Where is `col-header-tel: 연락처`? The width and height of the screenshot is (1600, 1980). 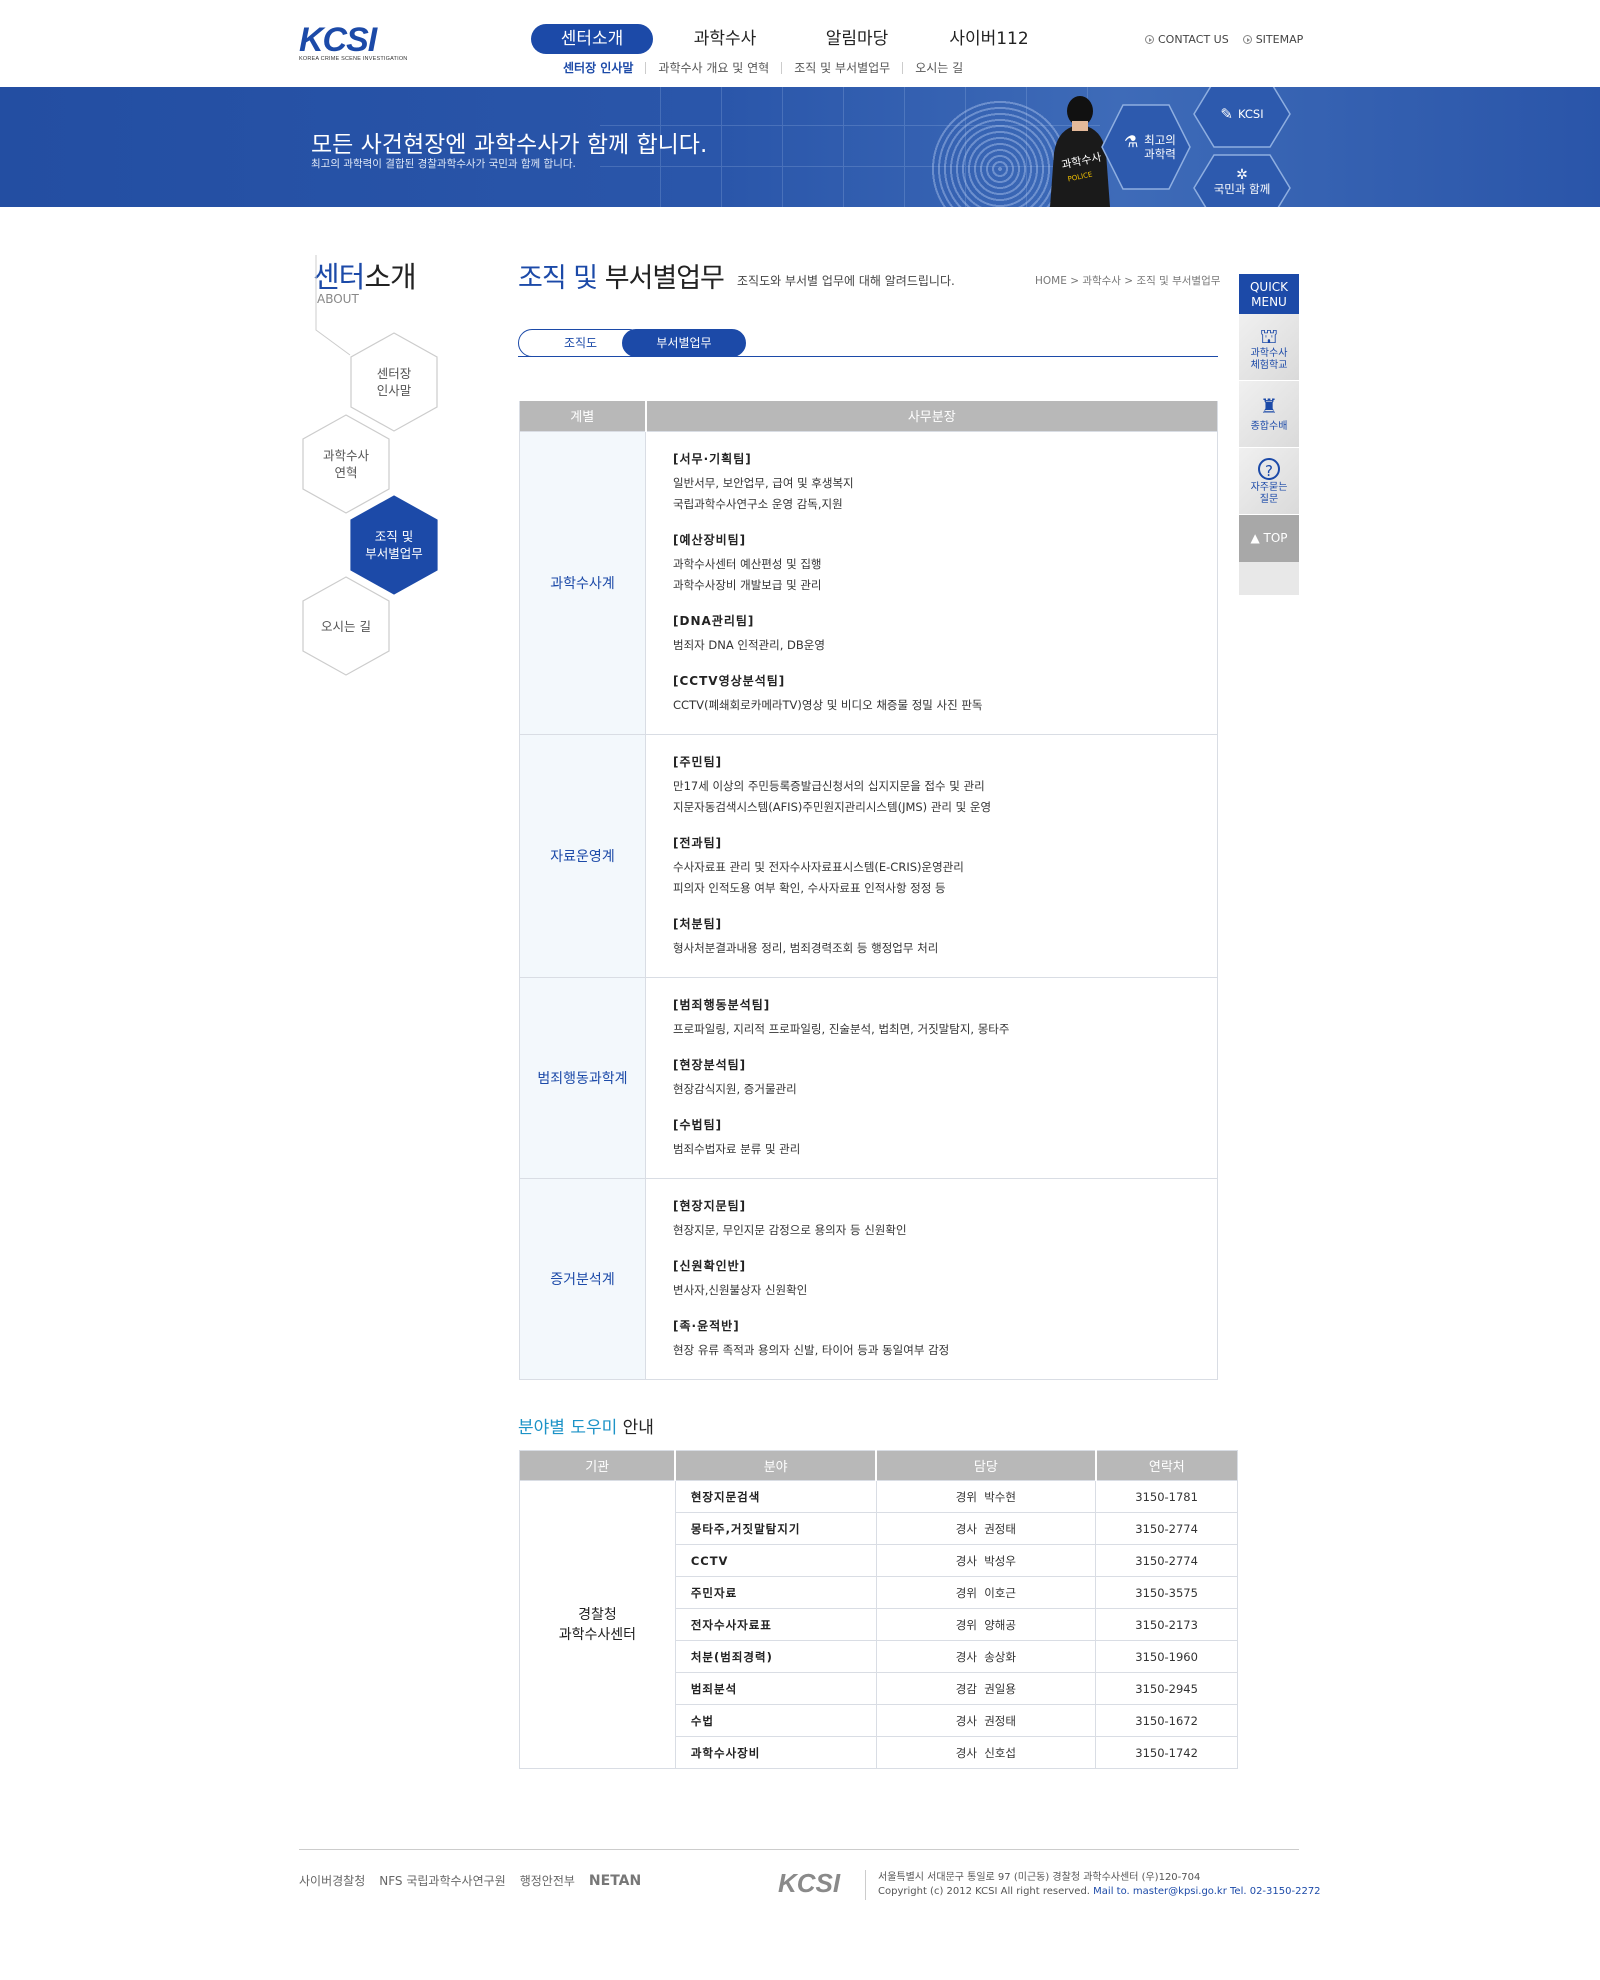 col-header-tel: 연락처 is located at coordinates (1166, 1465).